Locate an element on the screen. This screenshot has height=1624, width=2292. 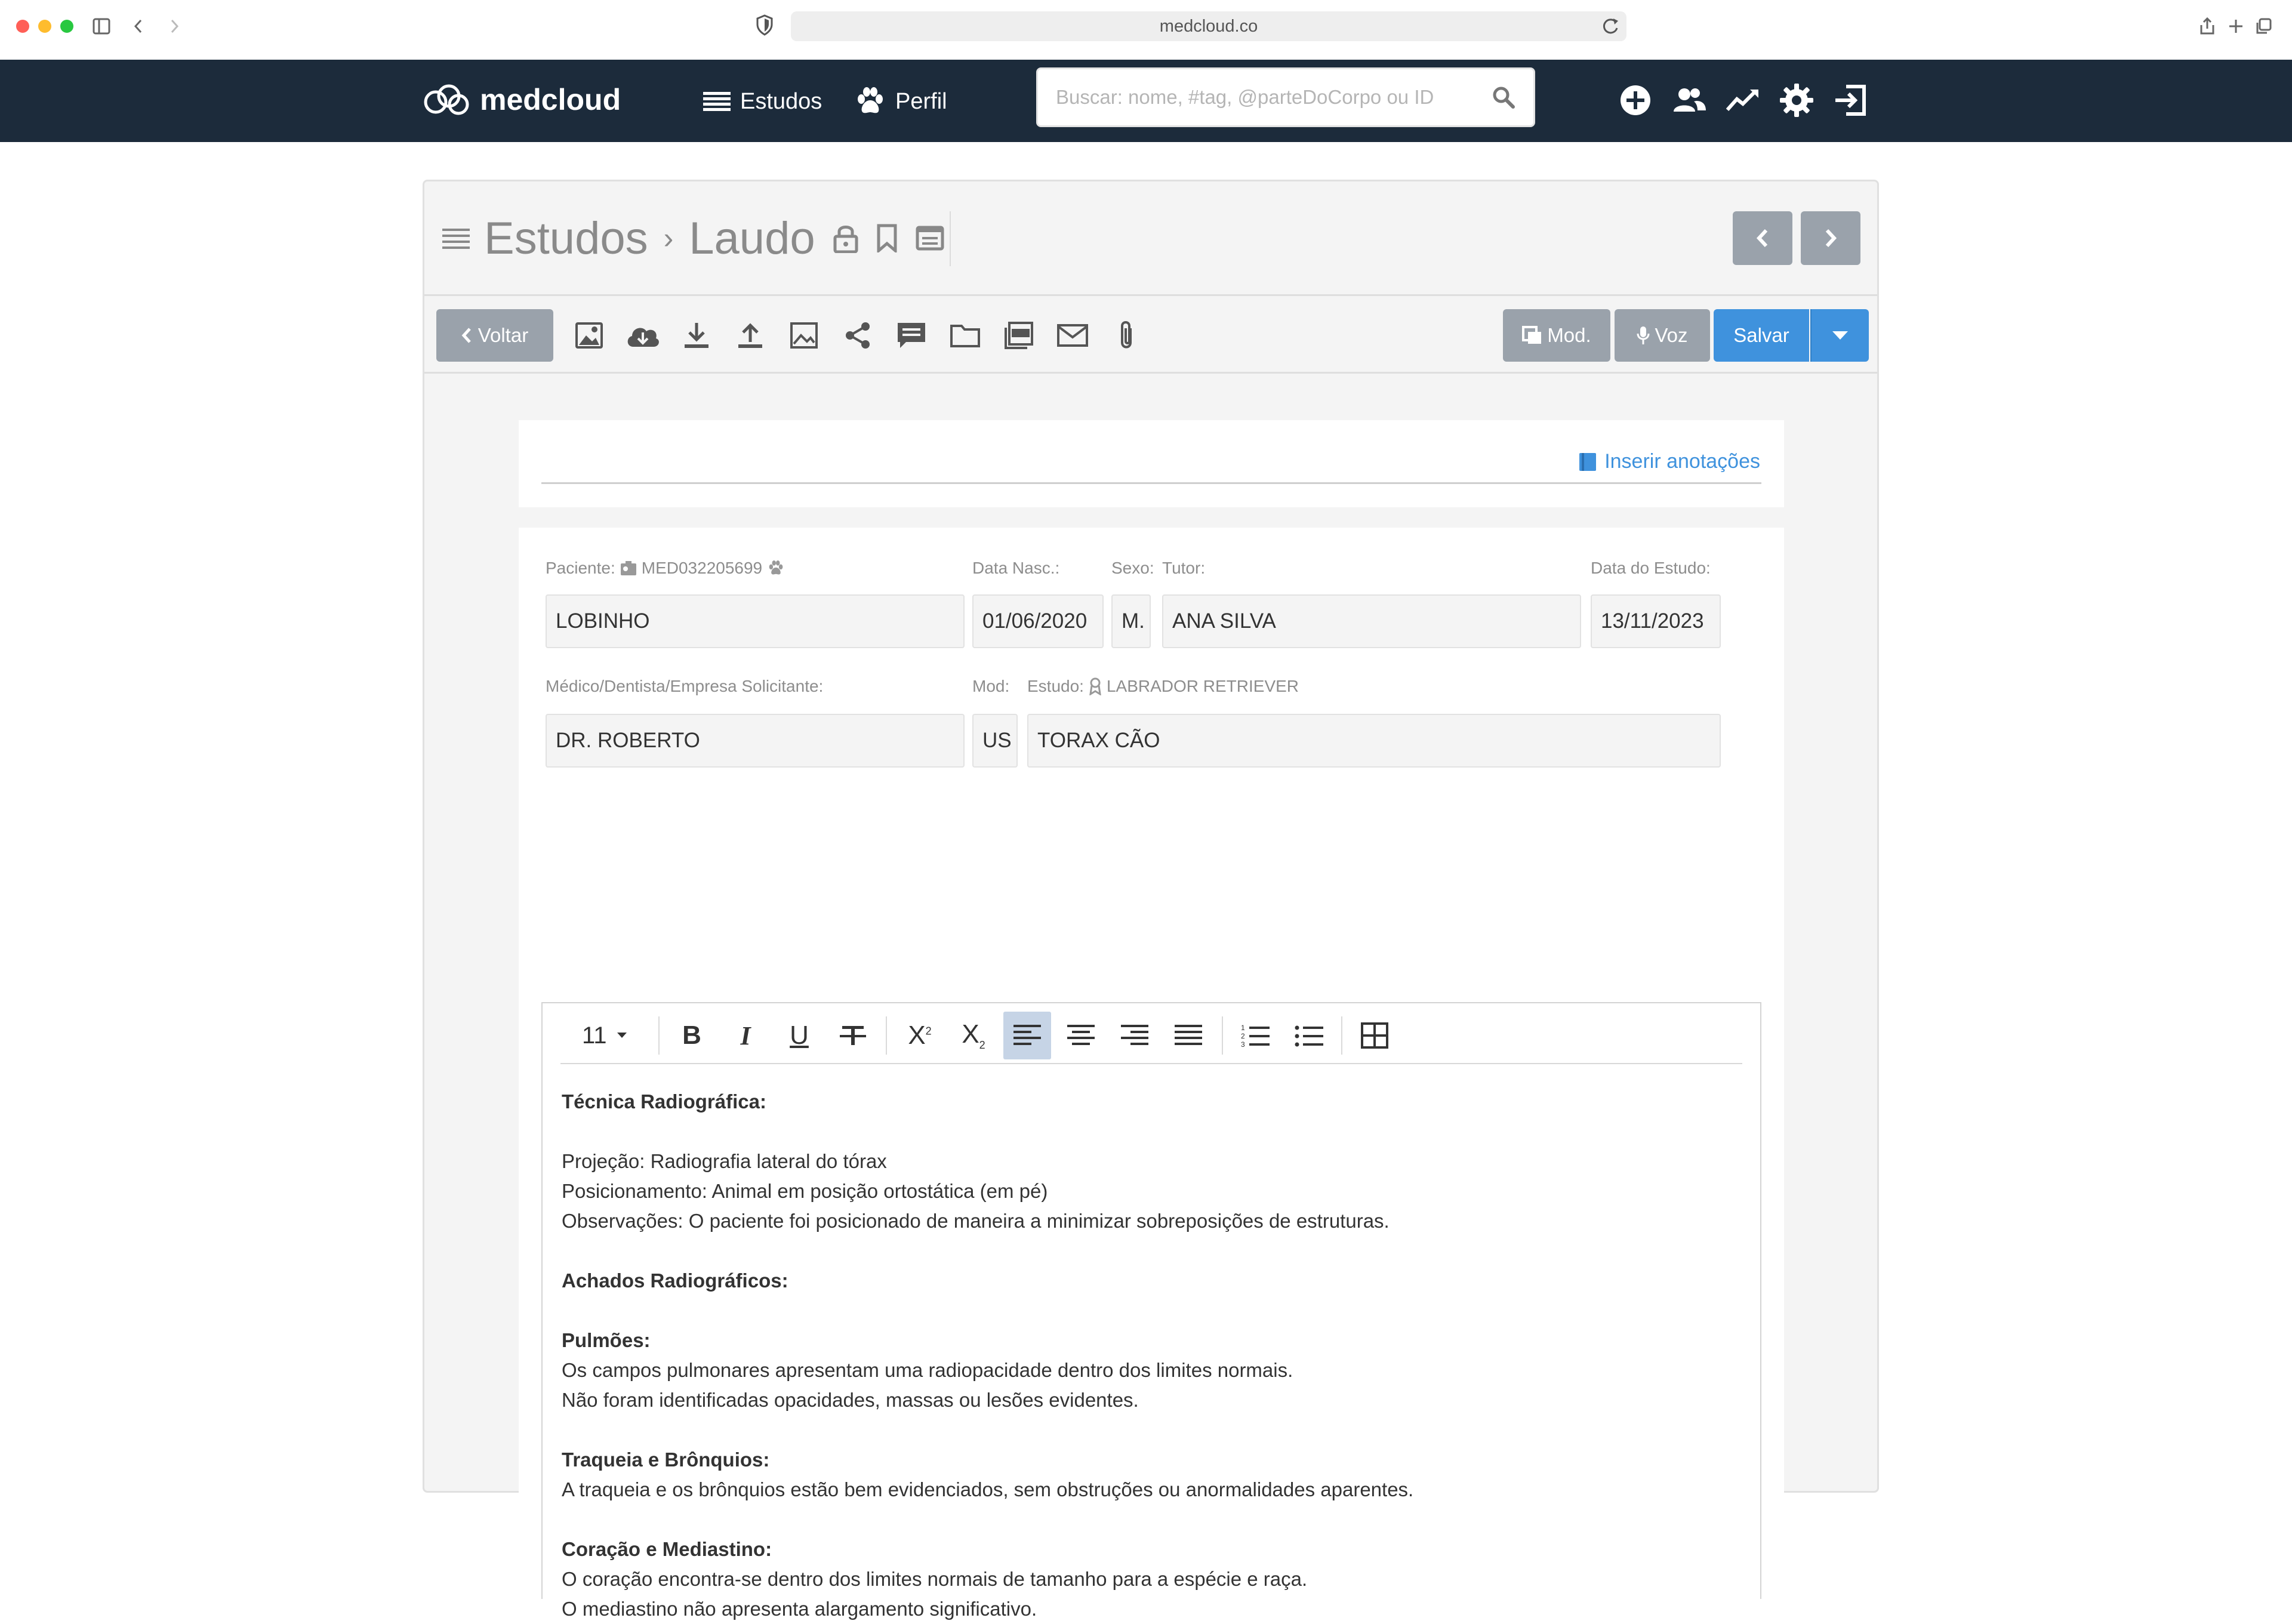
patient-label-row: Paciente: MED032205699 is located at coordinates (665, 568).